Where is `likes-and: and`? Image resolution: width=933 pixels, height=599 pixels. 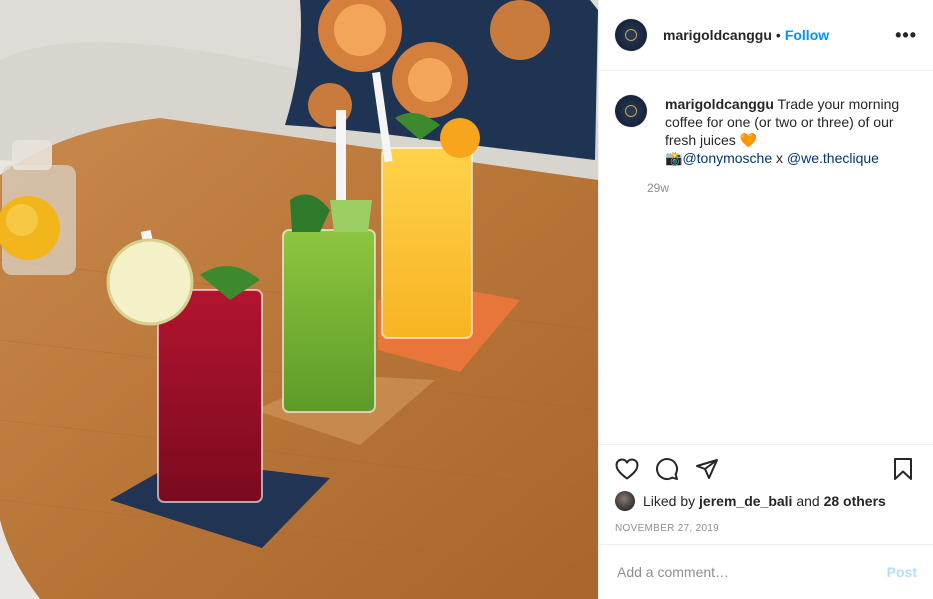
likes-and: and is located at coordinates (808, 501).